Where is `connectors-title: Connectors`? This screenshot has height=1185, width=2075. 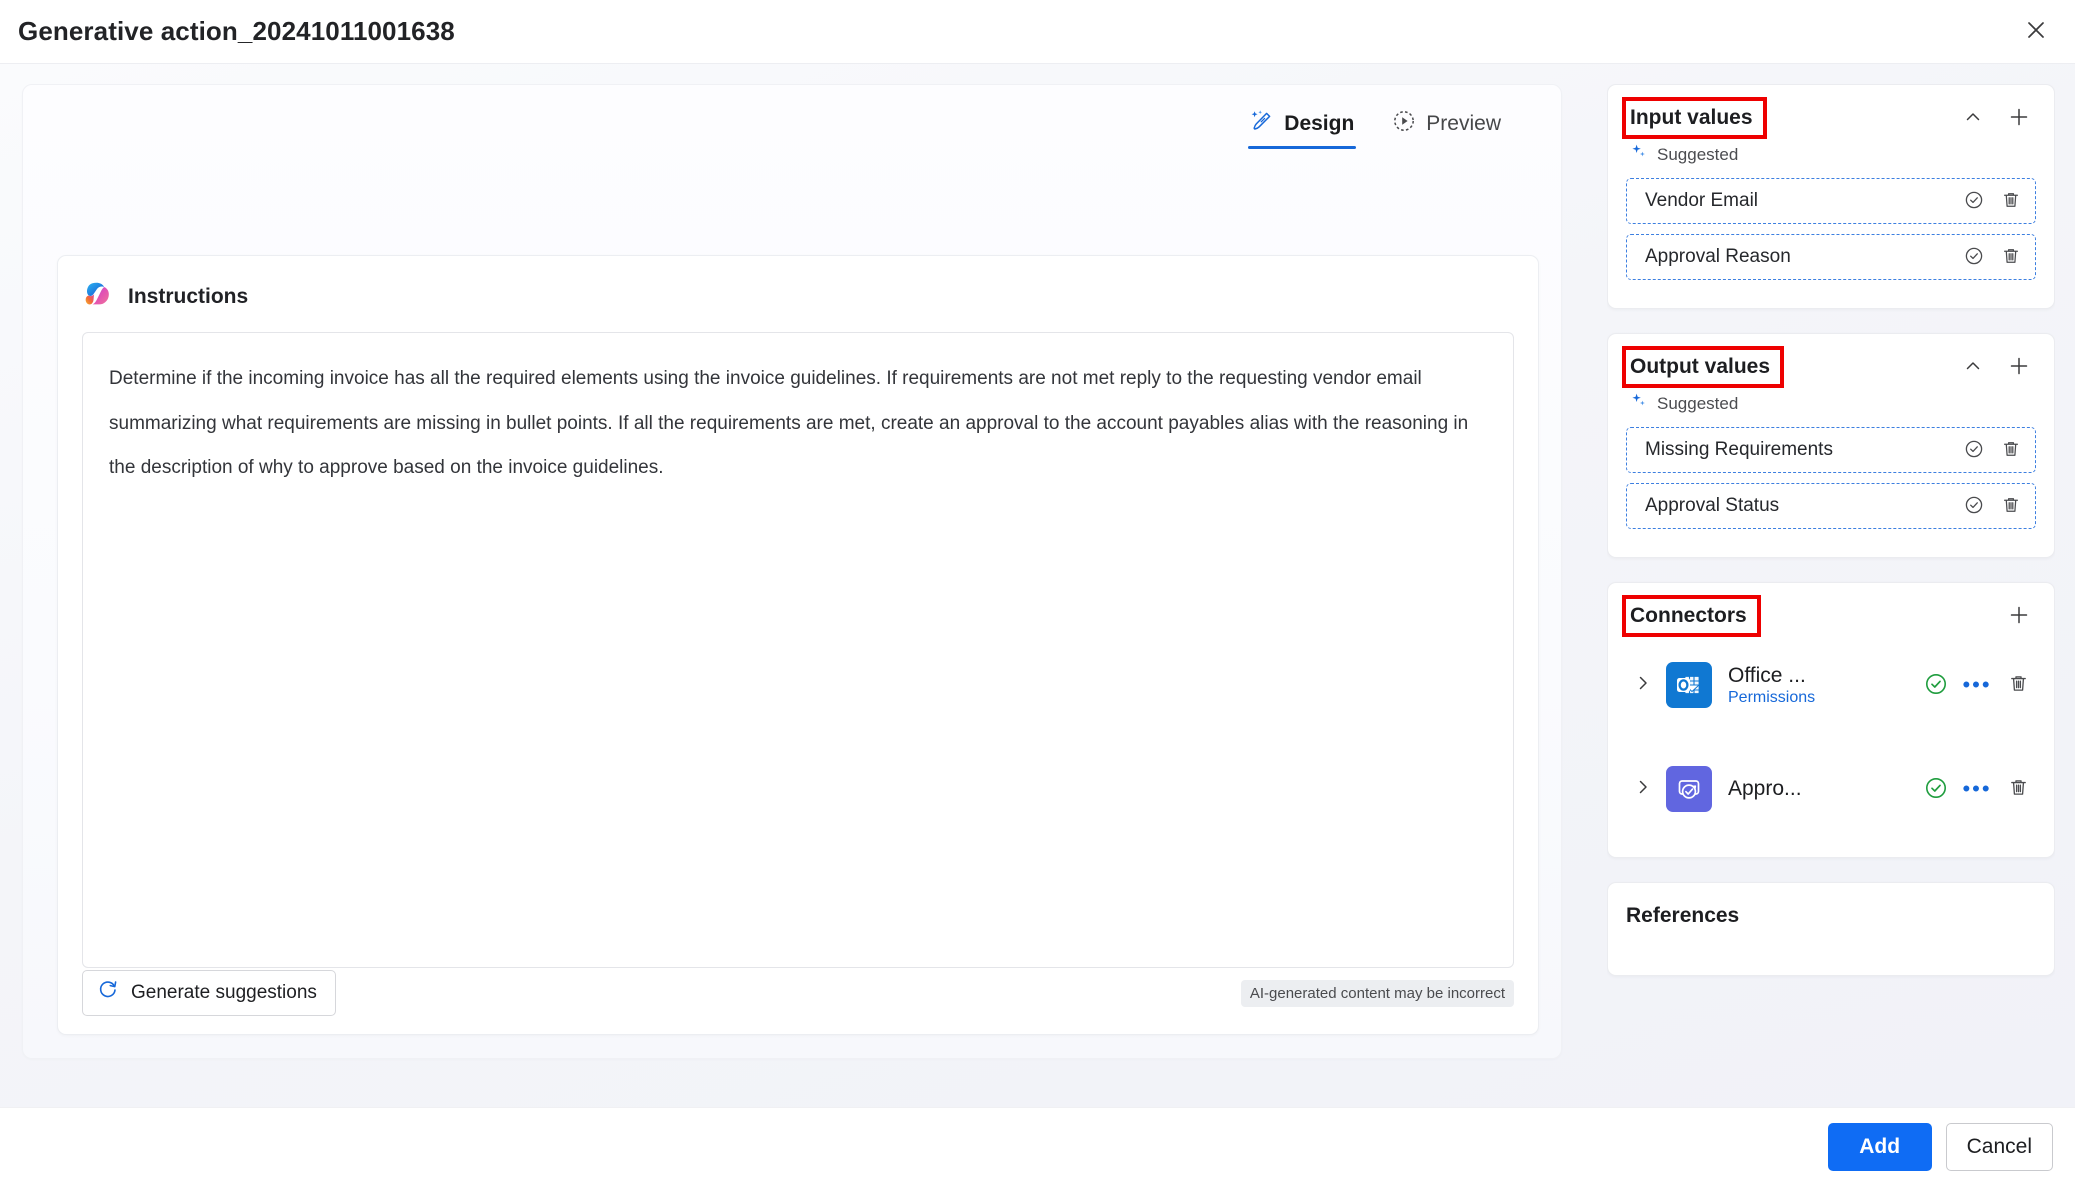
connectors-title: Connectors is located at coordinates (1688, 615).